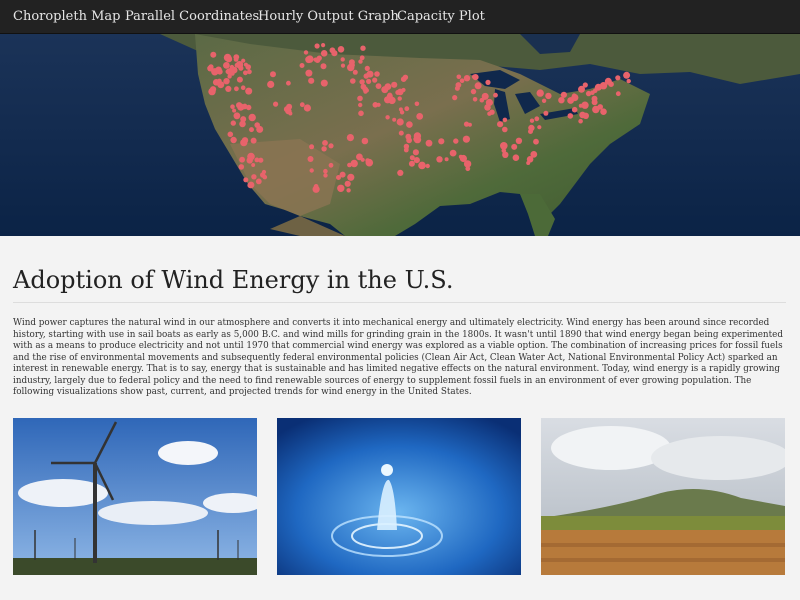  Describe the element at coordinates (192, 16) in the screenshot. I see `nav-parallel-coordinates: Parallel Coordinates` at that location.